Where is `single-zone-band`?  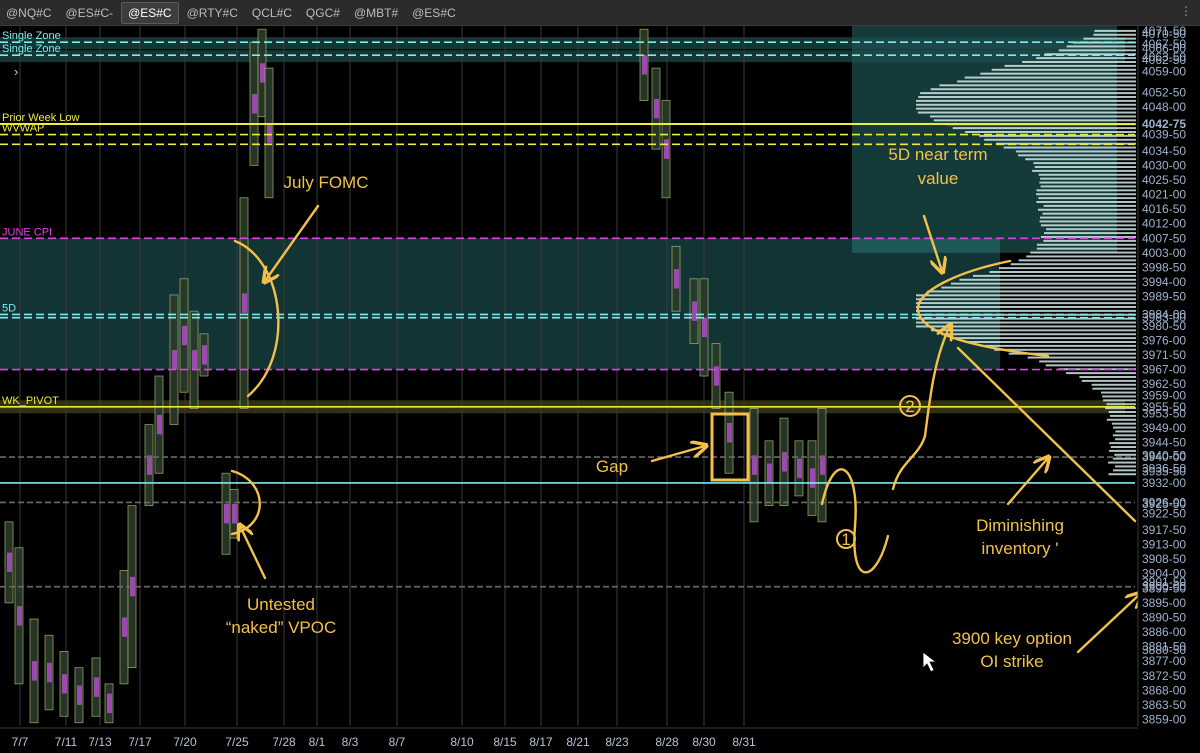 single-zone-band is located at coordinates (562, 43).